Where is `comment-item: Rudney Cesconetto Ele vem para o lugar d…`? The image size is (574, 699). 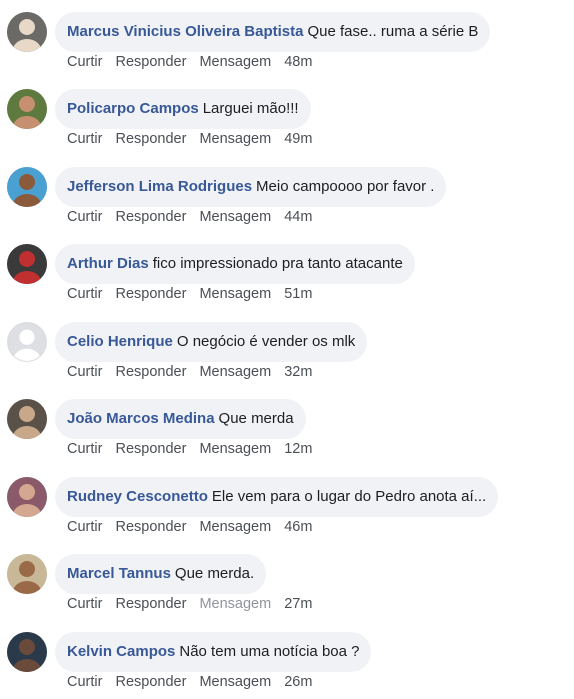
comment-item: Rudney Cesconetto Ele vem para o lugar d… is located at coordinates (287, 503).